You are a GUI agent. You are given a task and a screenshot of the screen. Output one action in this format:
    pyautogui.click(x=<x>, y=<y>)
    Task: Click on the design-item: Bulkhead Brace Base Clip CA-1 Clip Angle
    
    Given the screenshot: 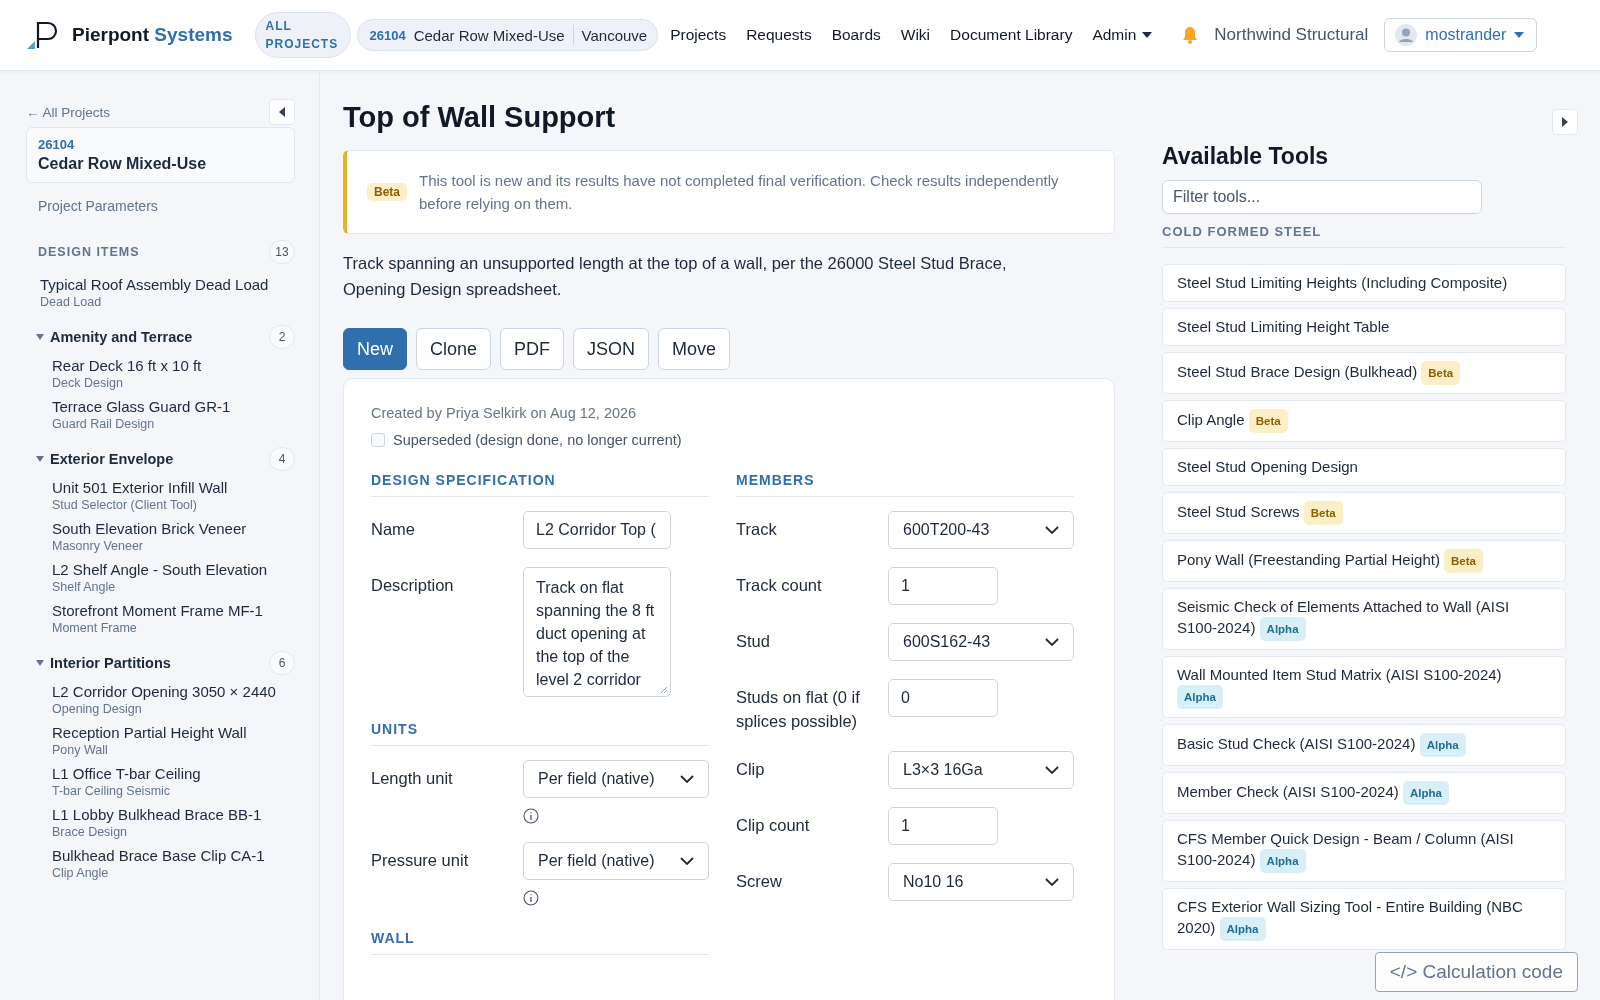 What is the action you would take?
    pyautogui.click(x=173, y=863)
    